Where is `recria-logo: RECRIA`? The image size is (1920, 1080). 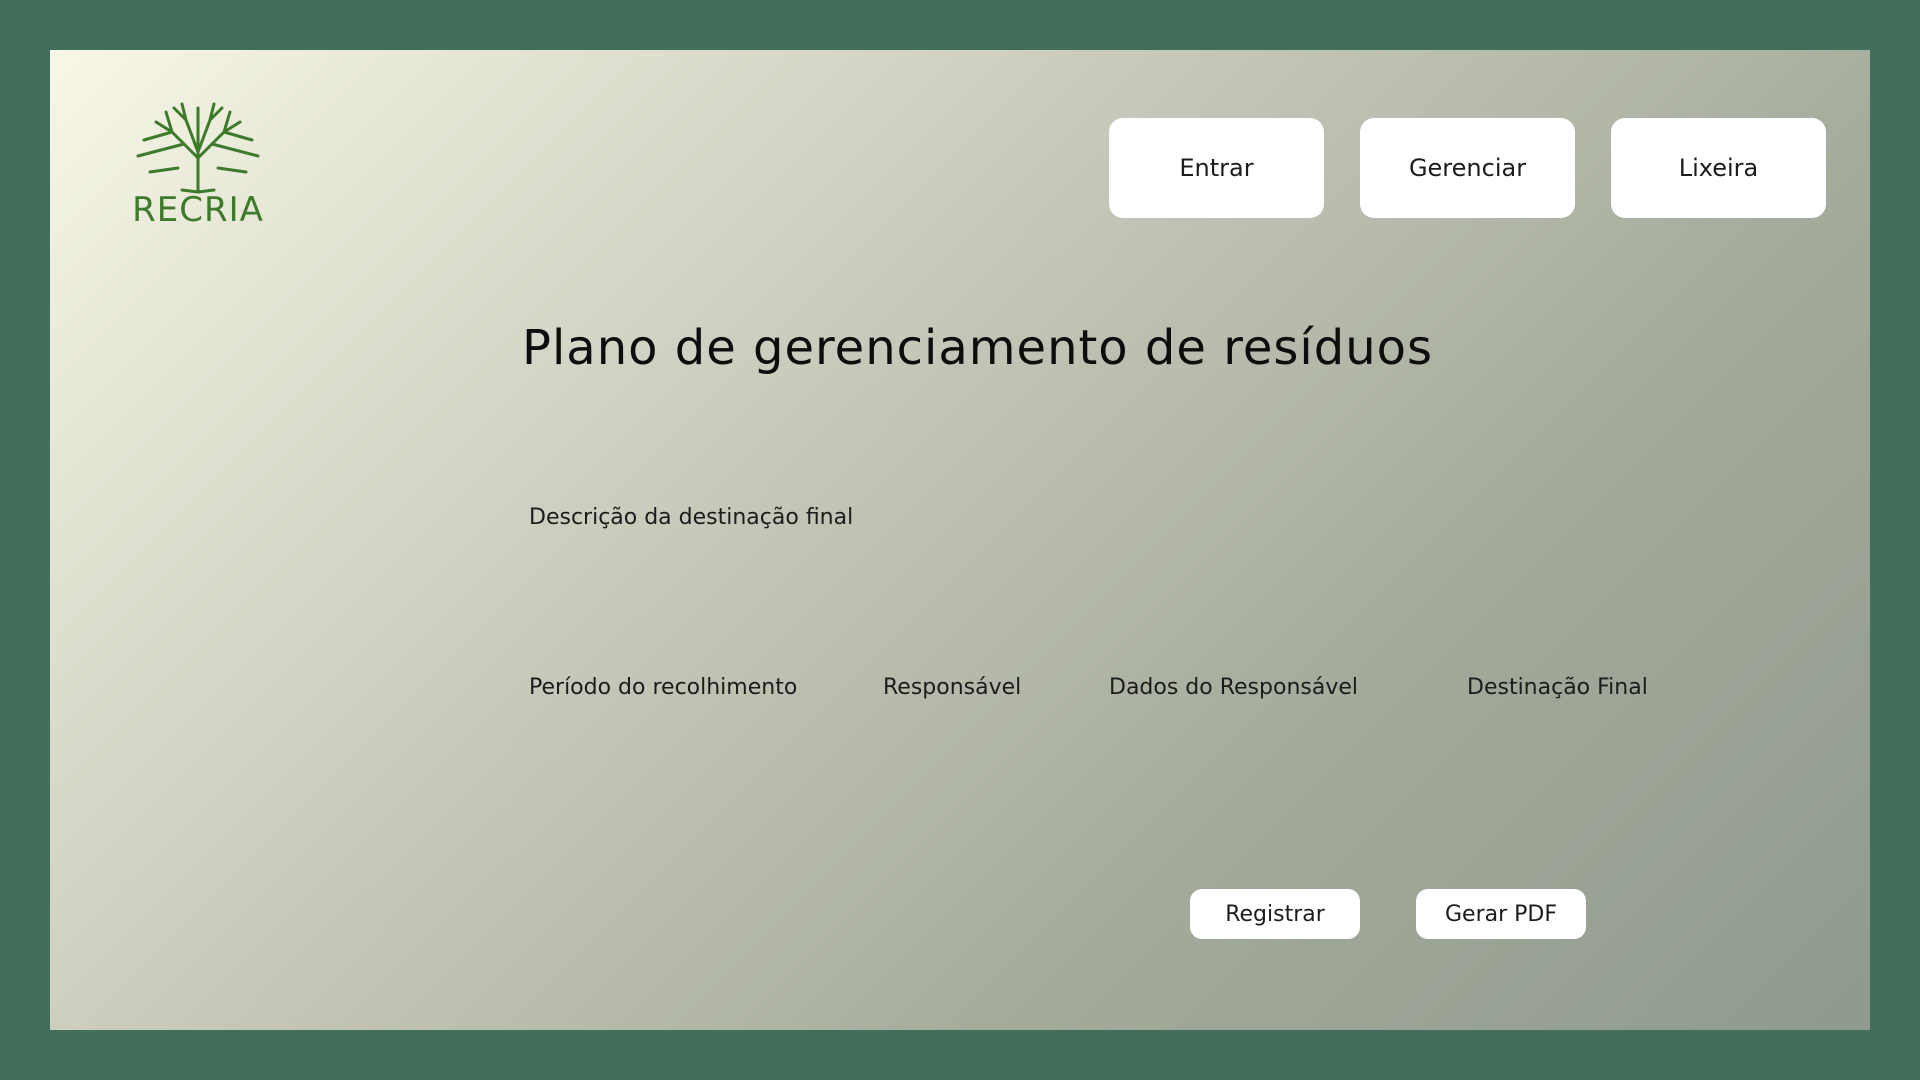 recria-logo: RECRIA is located at coordinates (198, 164).